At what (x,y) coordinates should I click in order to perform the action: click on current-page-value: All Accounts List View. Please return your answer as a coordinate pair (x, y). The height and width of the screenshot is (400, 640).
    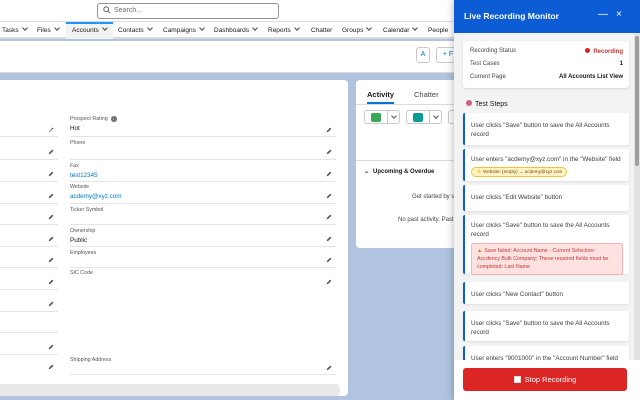
    Looking at the image, I should click on (590, 77).